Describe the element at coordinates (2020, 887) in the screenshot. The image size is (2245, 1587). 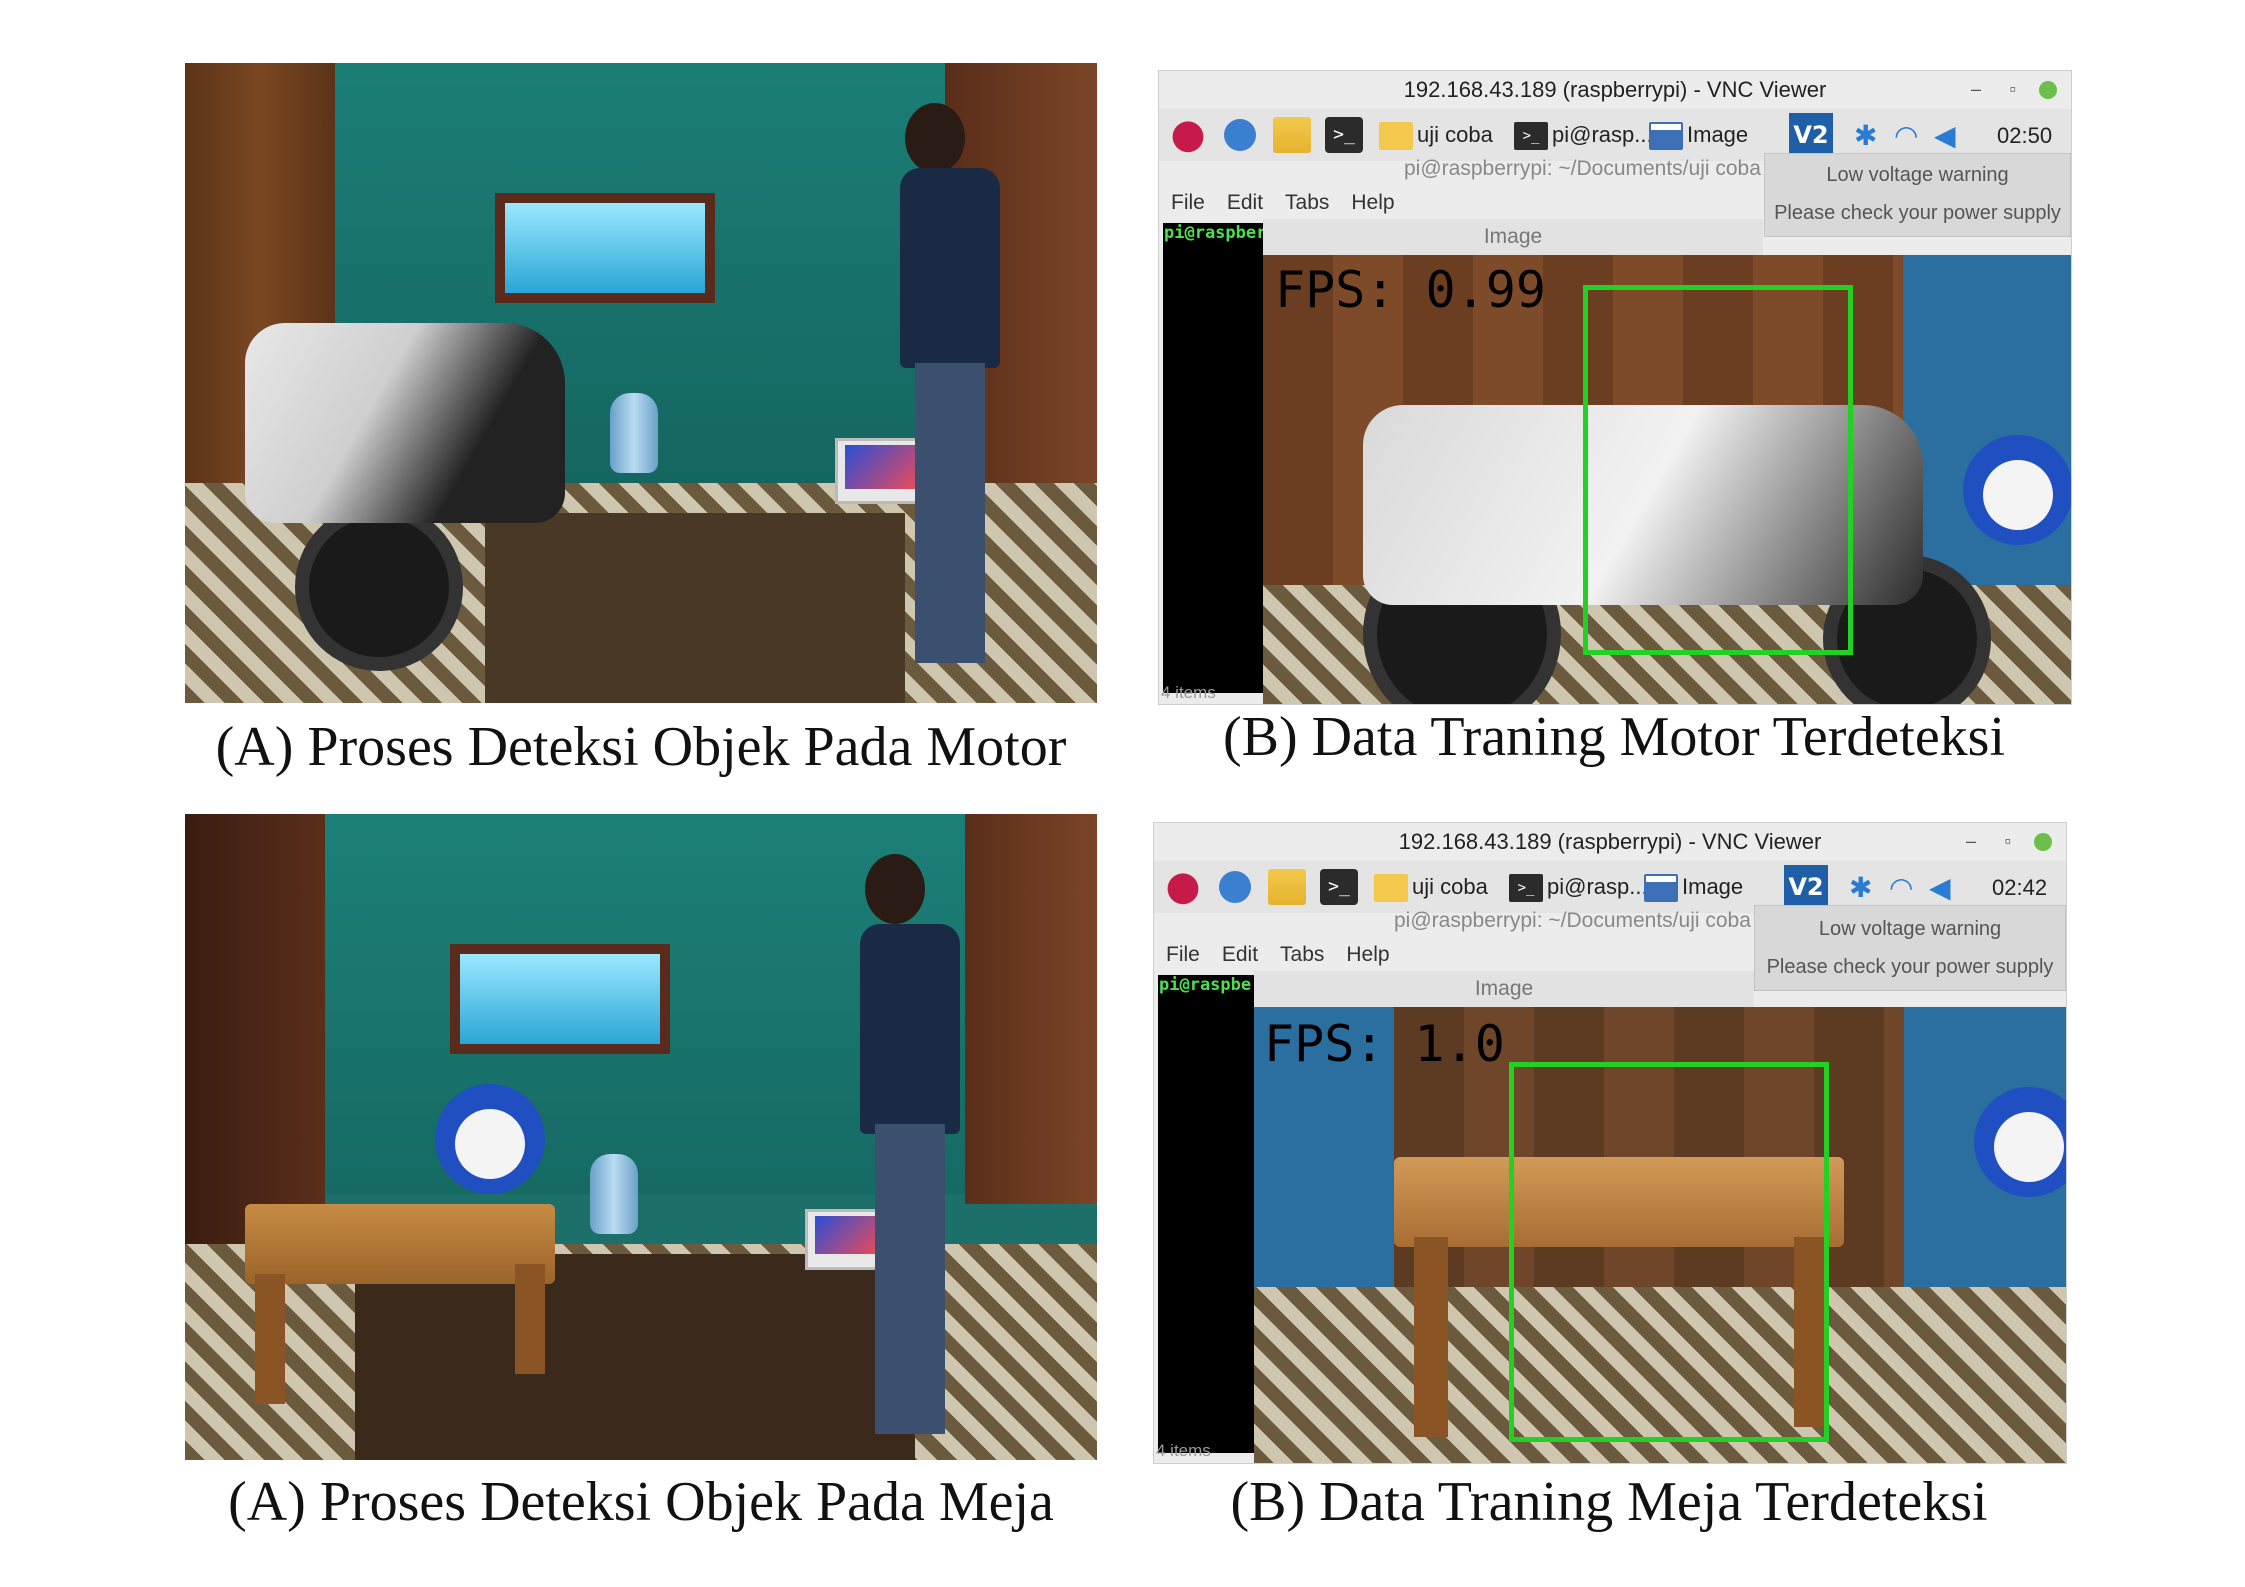
I see `clock: 02:42` at that location.